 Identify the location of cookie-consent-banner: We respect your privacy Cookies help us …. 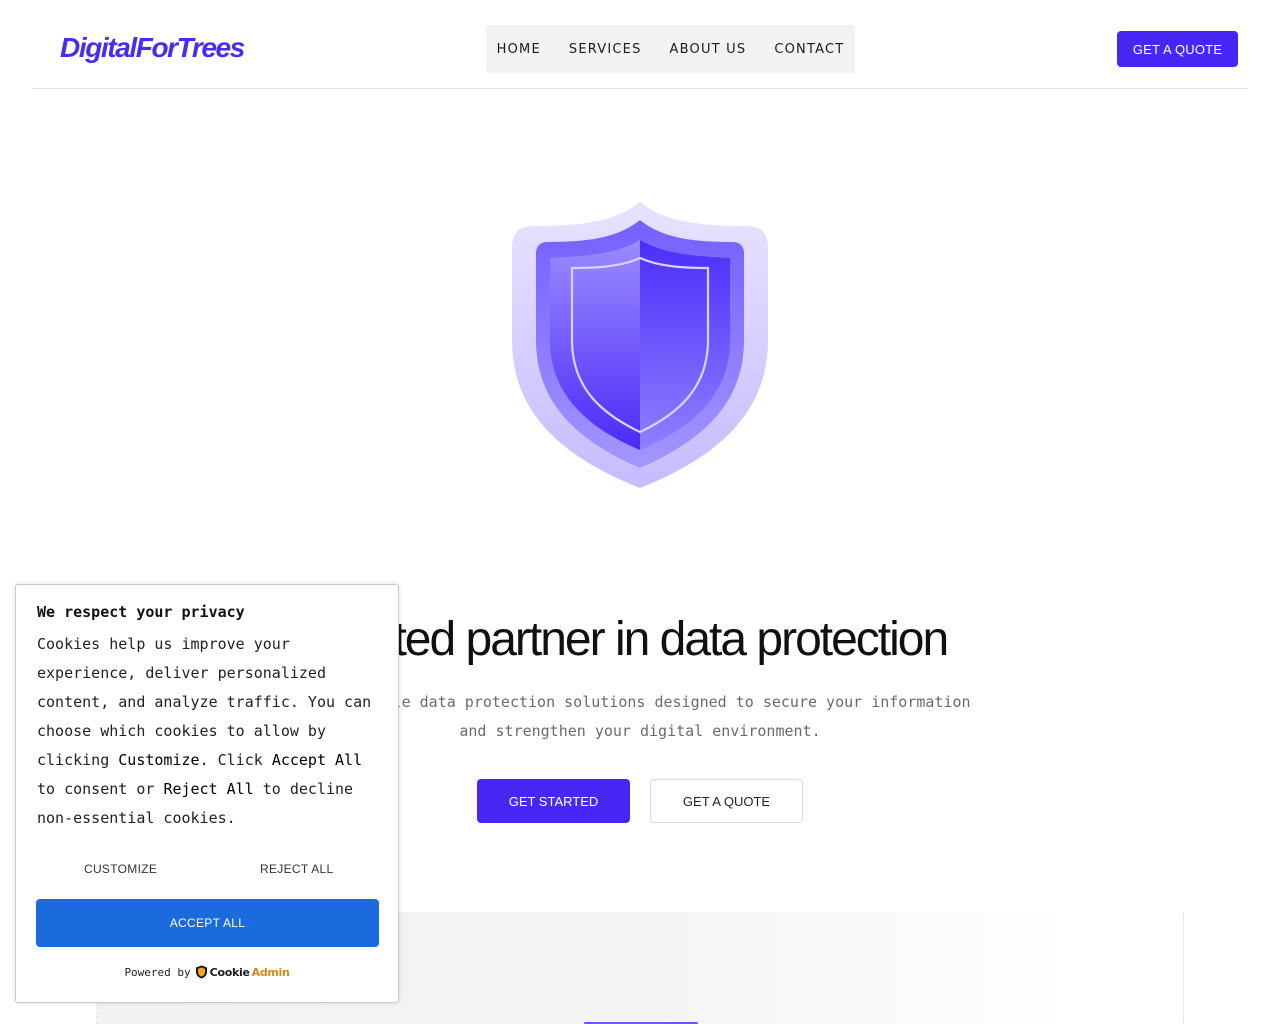
(207, 793).